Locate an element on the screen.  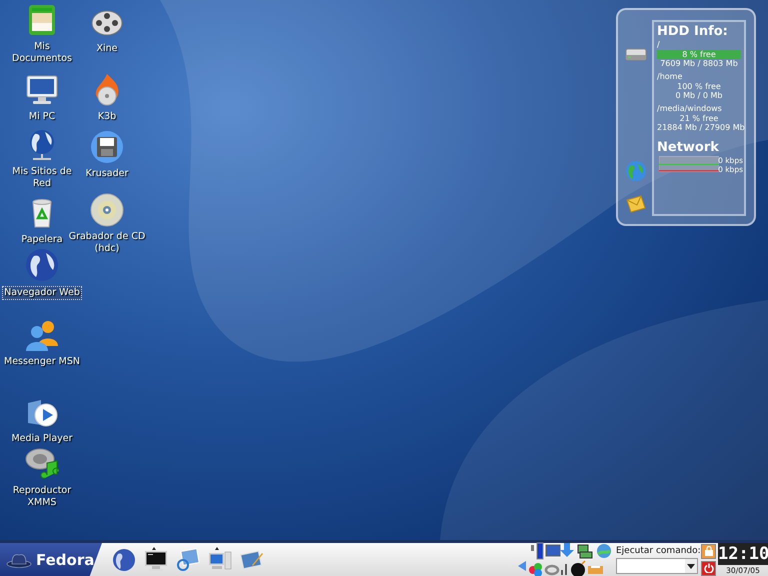
clock-time: 12:10 is located at coordinates (743, 554).